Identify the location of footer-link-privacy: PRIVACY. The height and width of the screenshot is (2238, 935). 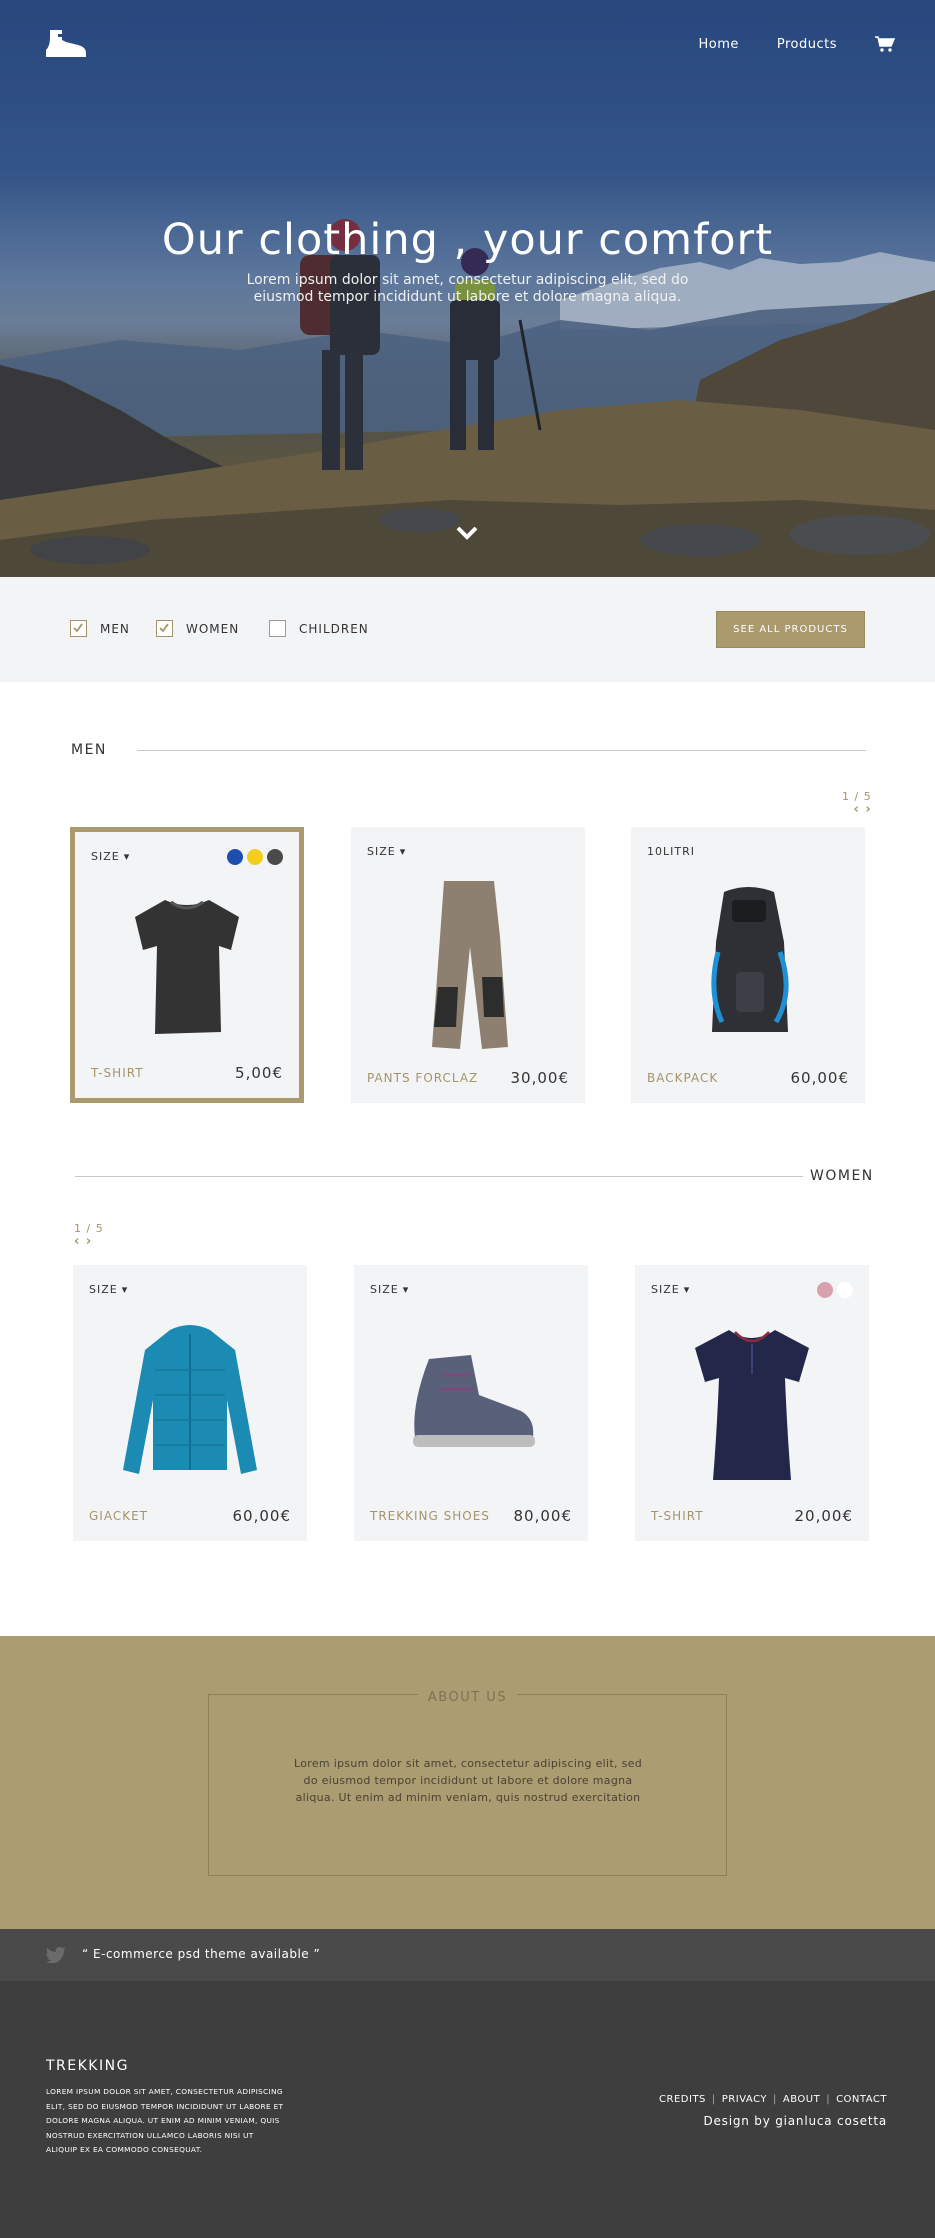
(744, 2099).